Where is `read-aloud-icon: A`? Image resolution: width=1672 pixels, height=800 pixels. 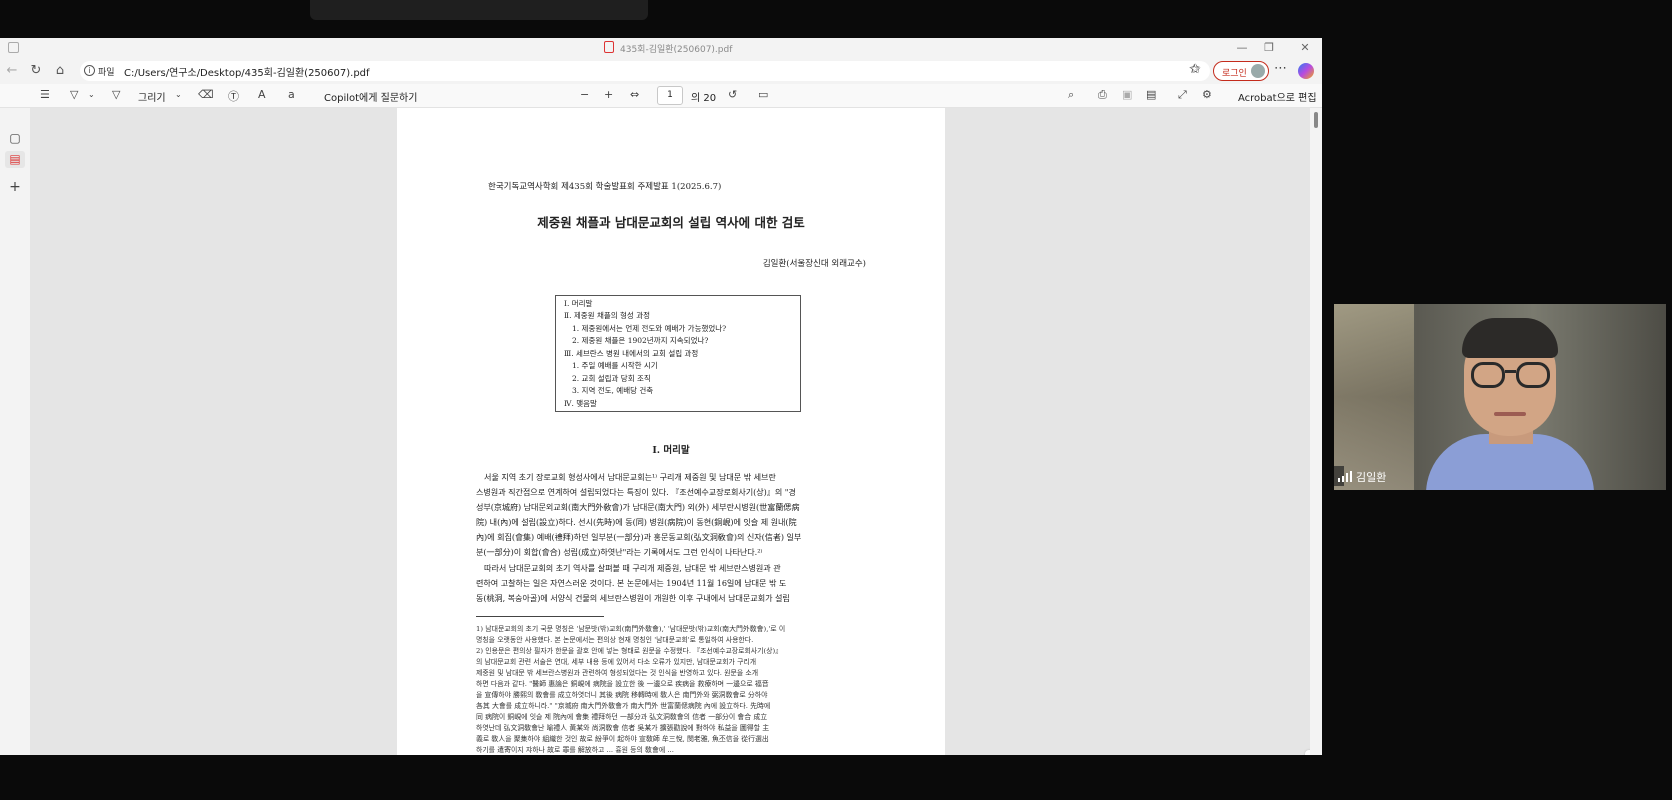
read-aloud-icon: A is located at coordinates (262, 94).